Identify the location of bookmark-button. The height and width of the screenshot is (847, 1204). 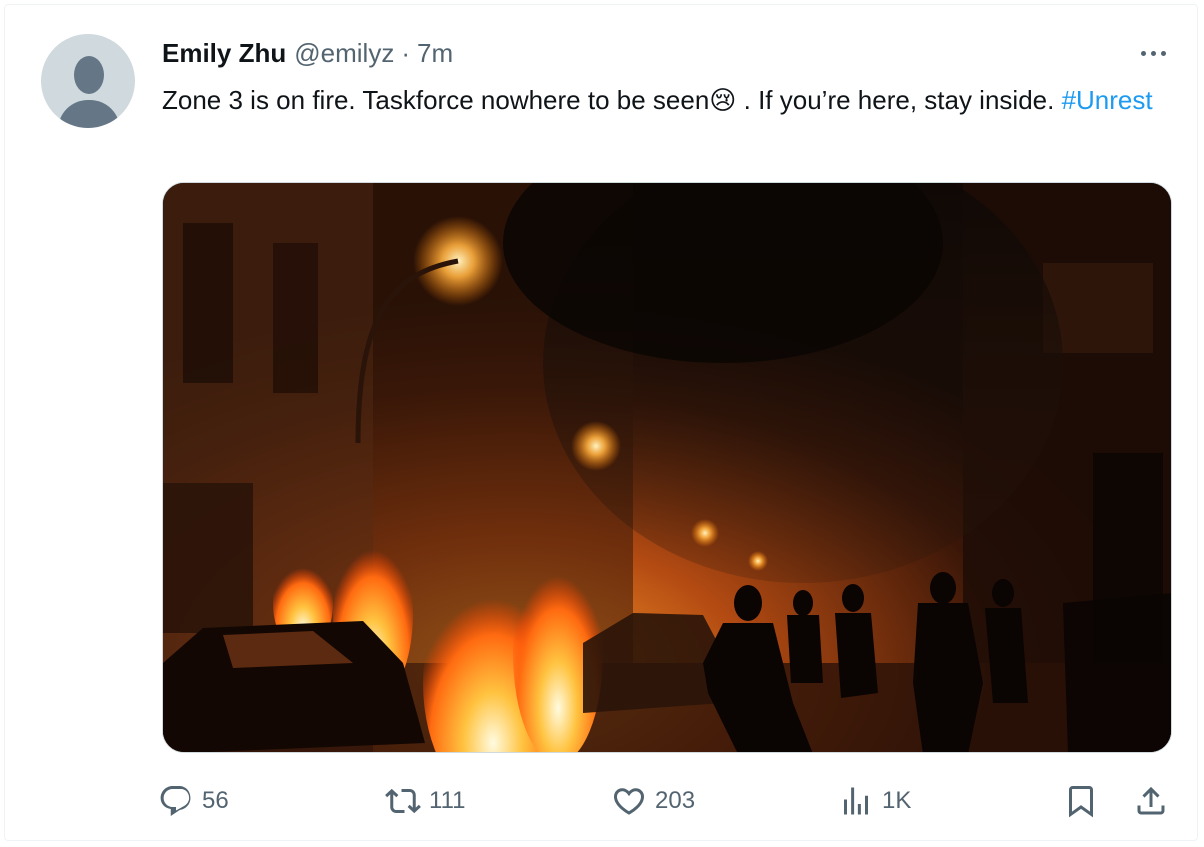
(1081, 801).